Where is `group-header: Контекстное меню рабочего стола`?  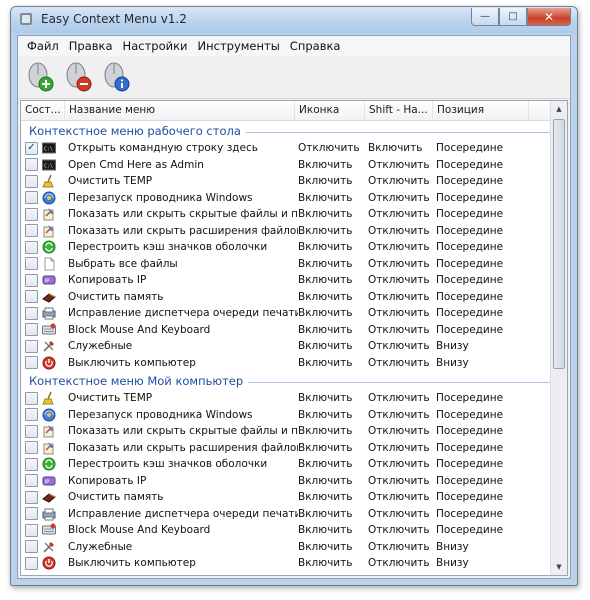 group-header: Контекстное меню рабочего стола is located at coordinates (294, 130).